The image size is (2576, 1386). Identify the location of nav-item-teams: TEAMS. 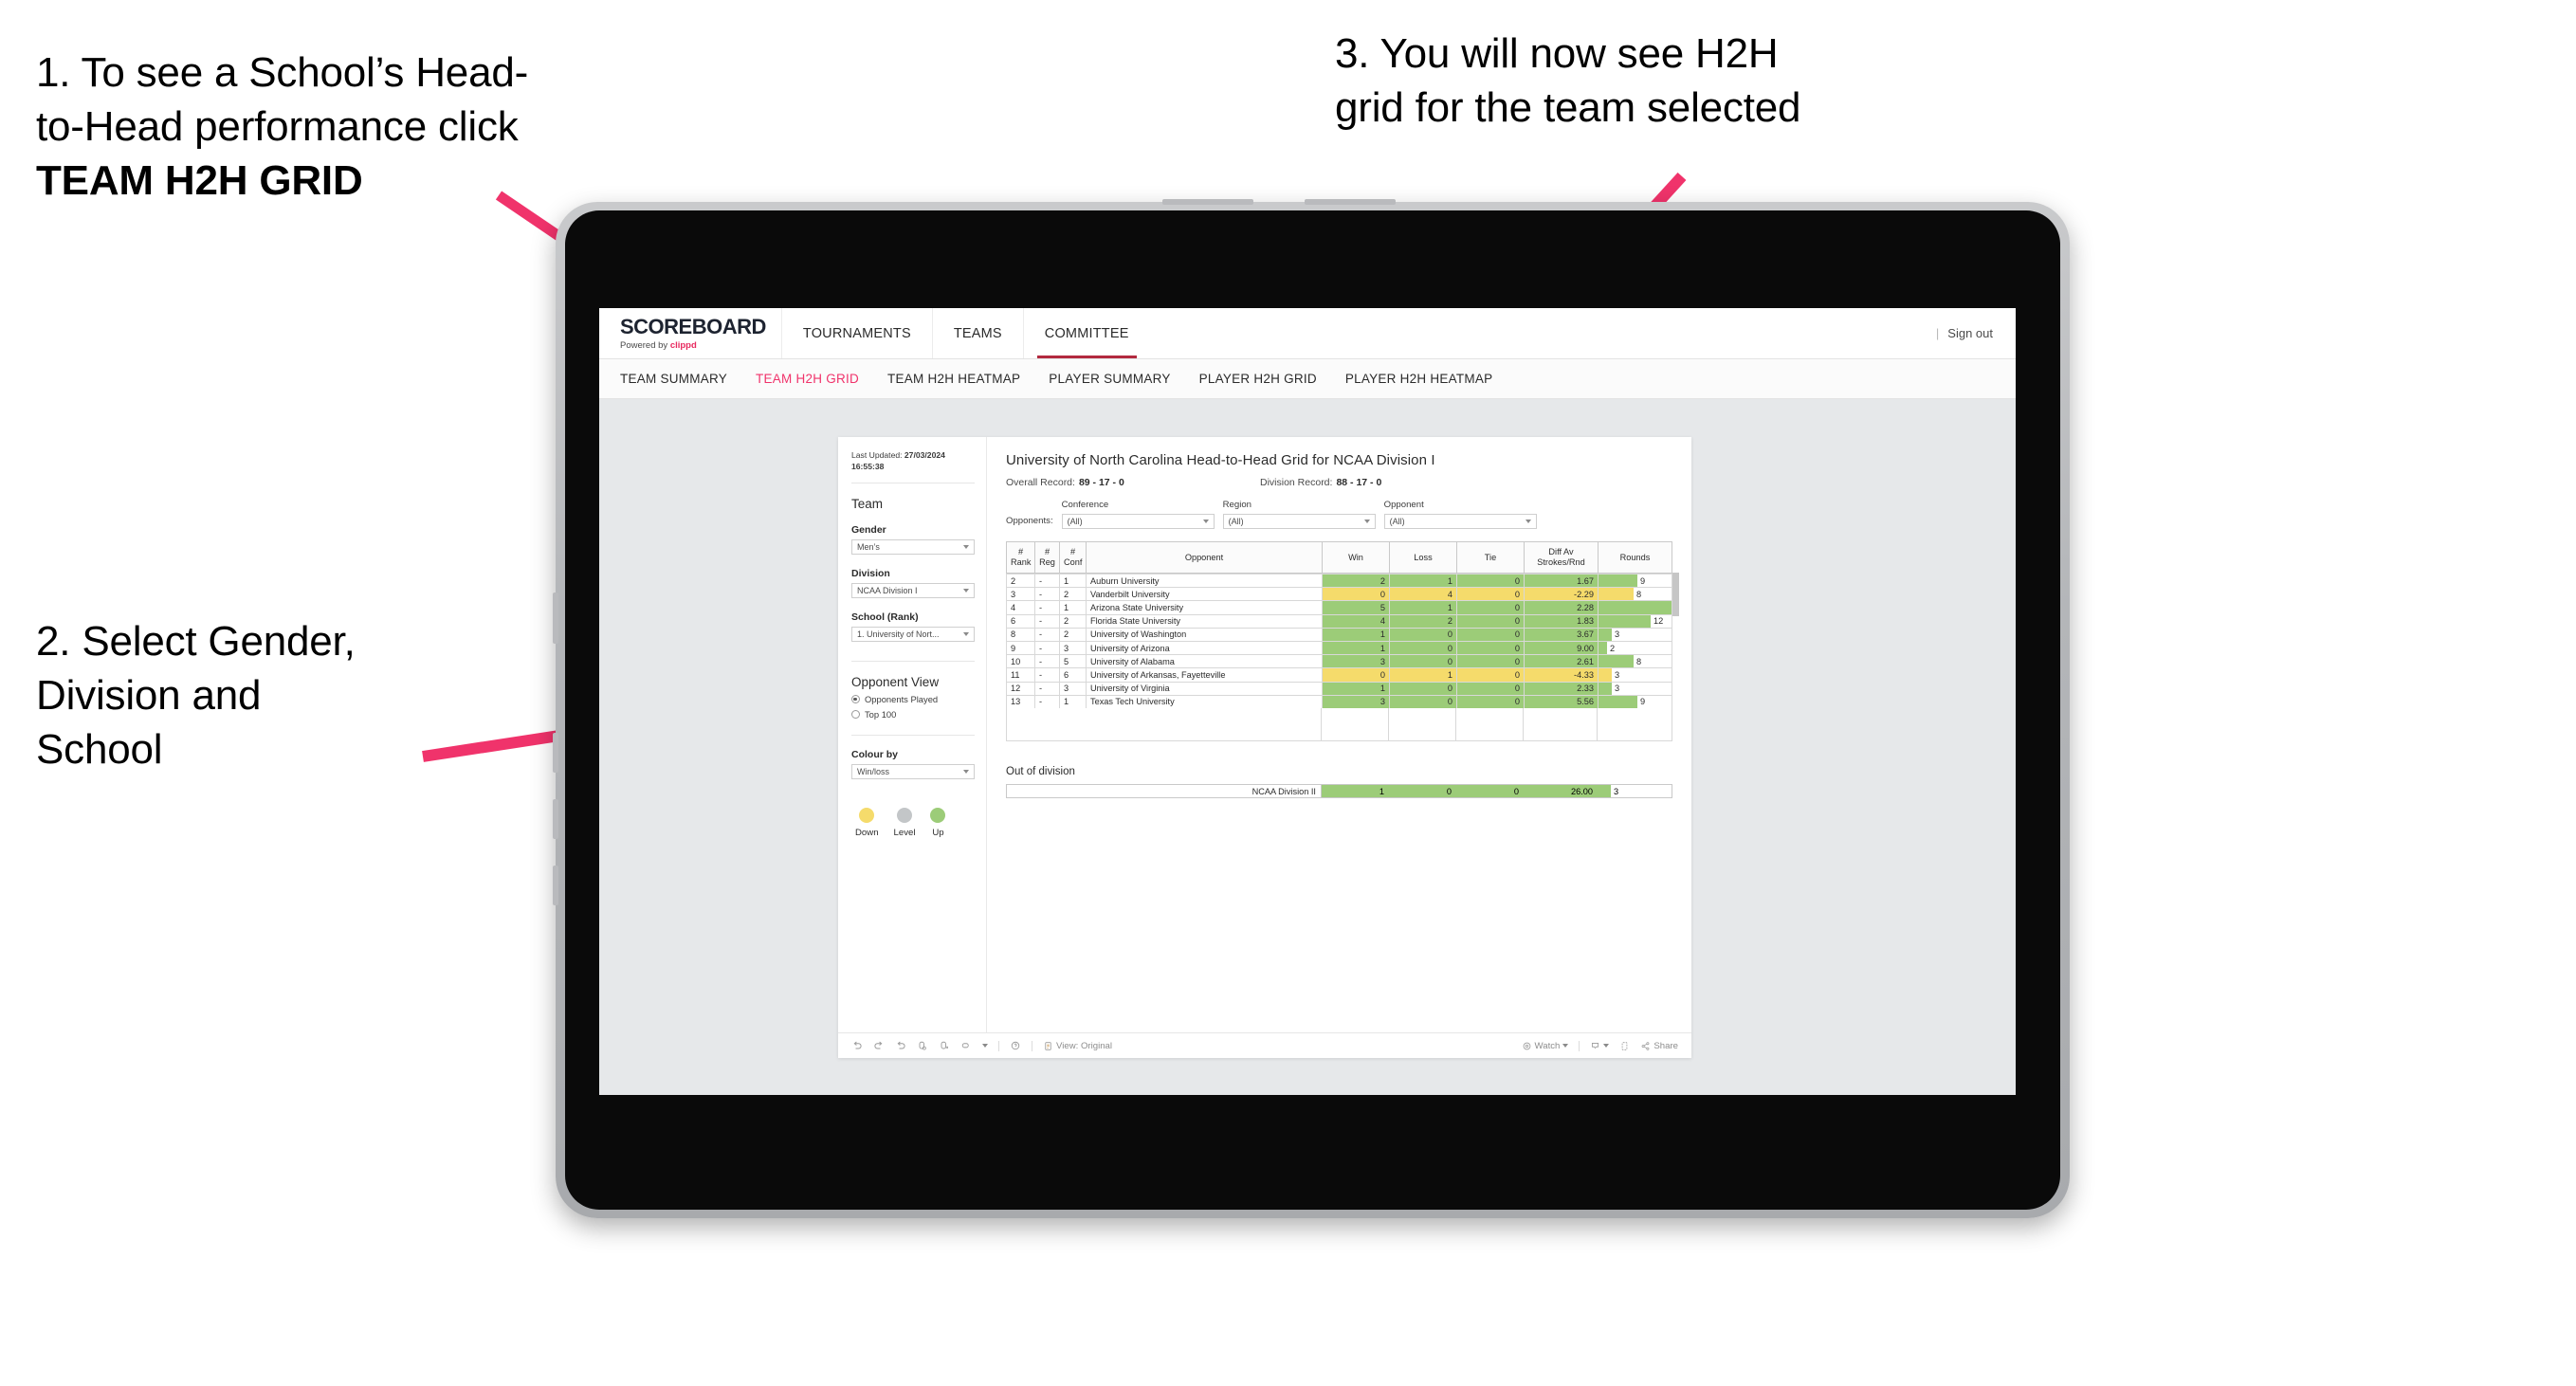
(977, 333).